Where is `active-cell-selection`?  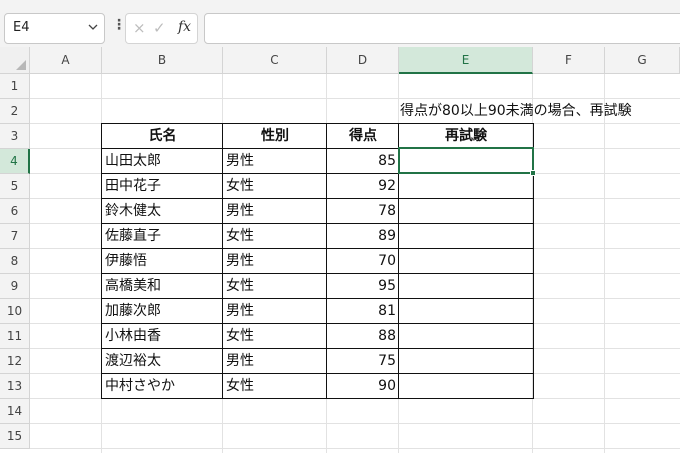 active-cell-selection is located at coordinates (466, 160).